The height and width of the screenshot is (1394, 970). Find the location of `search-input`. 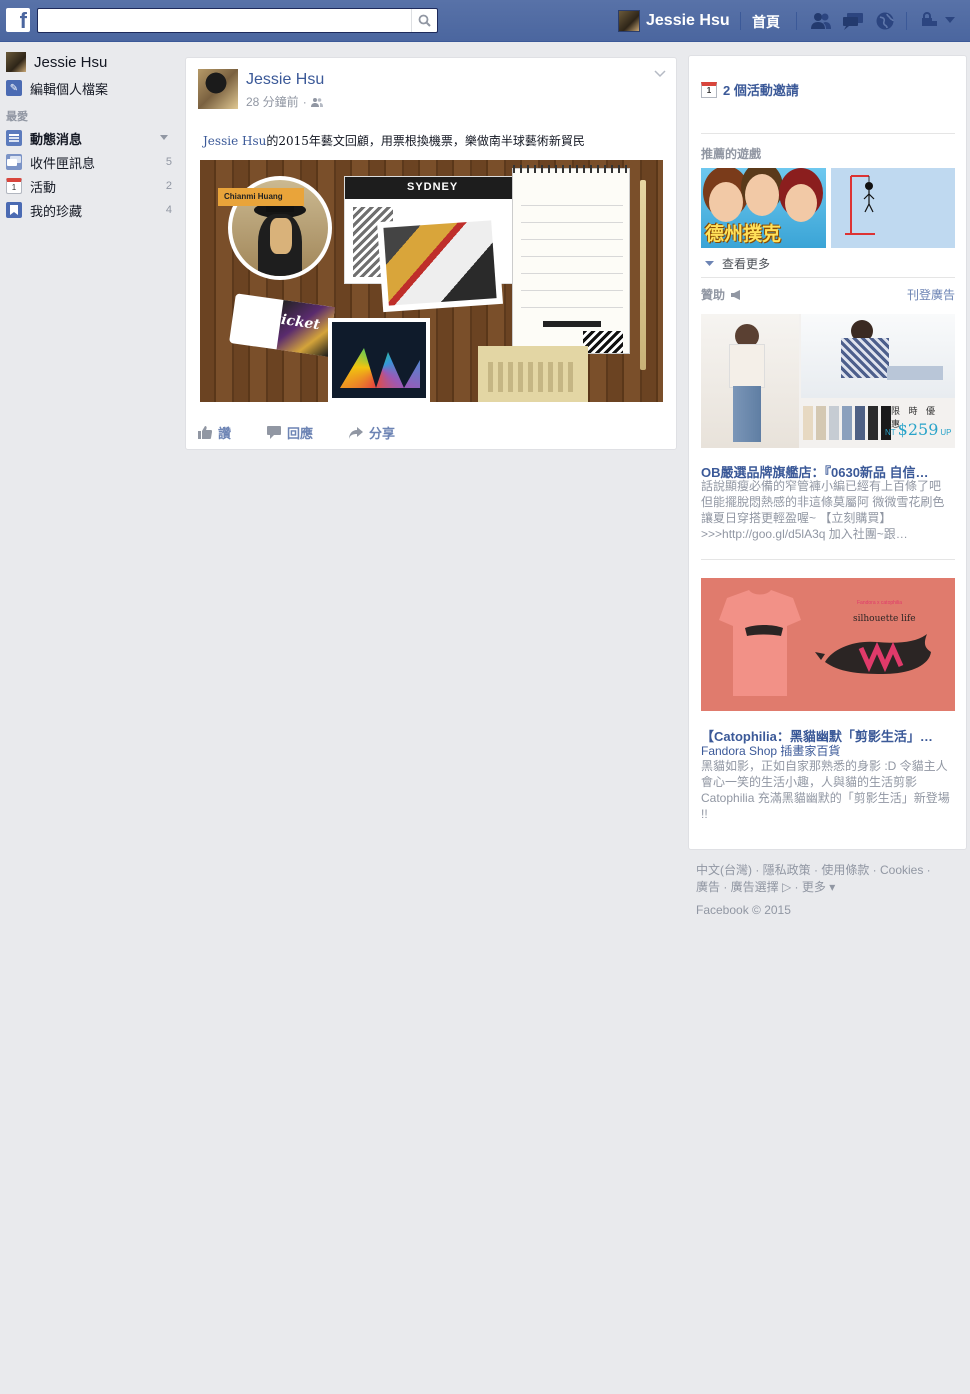

search-input is located at coordinates (223, 20).